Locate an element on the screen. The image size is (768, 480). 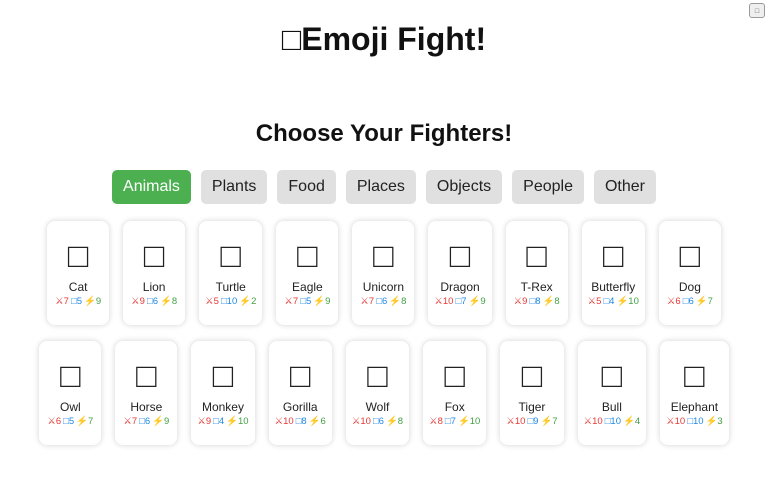
owl-emoji-icon: □ is located at coordinates (70, 376).